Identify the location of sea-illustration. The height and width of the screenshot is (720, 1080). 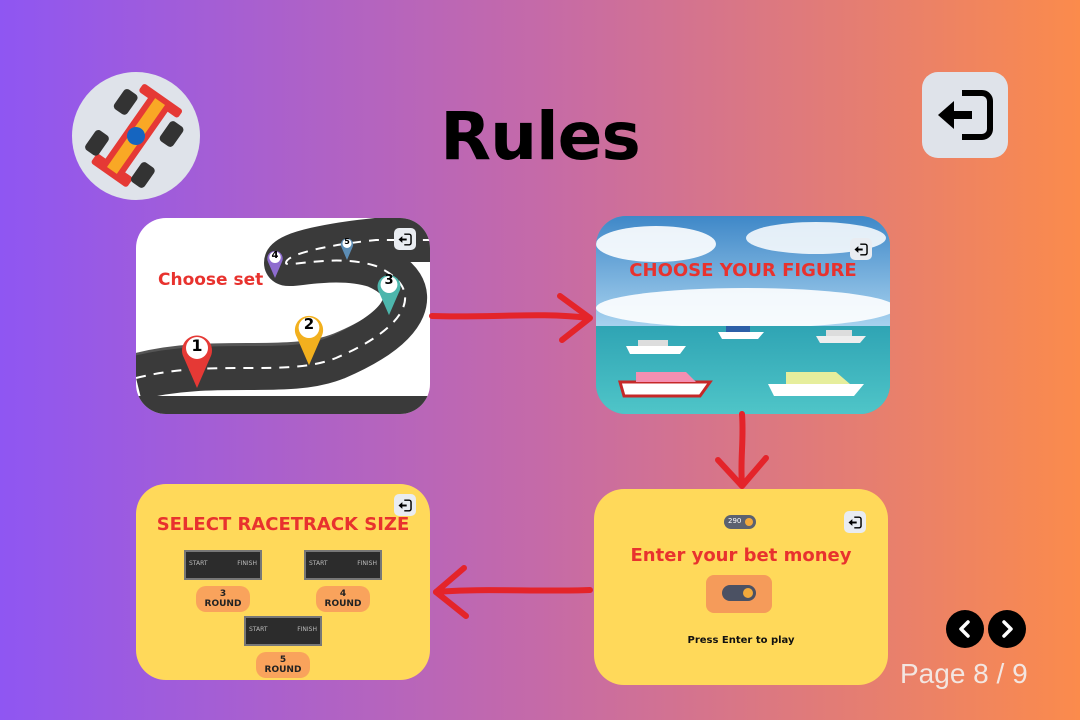
(743, 315).